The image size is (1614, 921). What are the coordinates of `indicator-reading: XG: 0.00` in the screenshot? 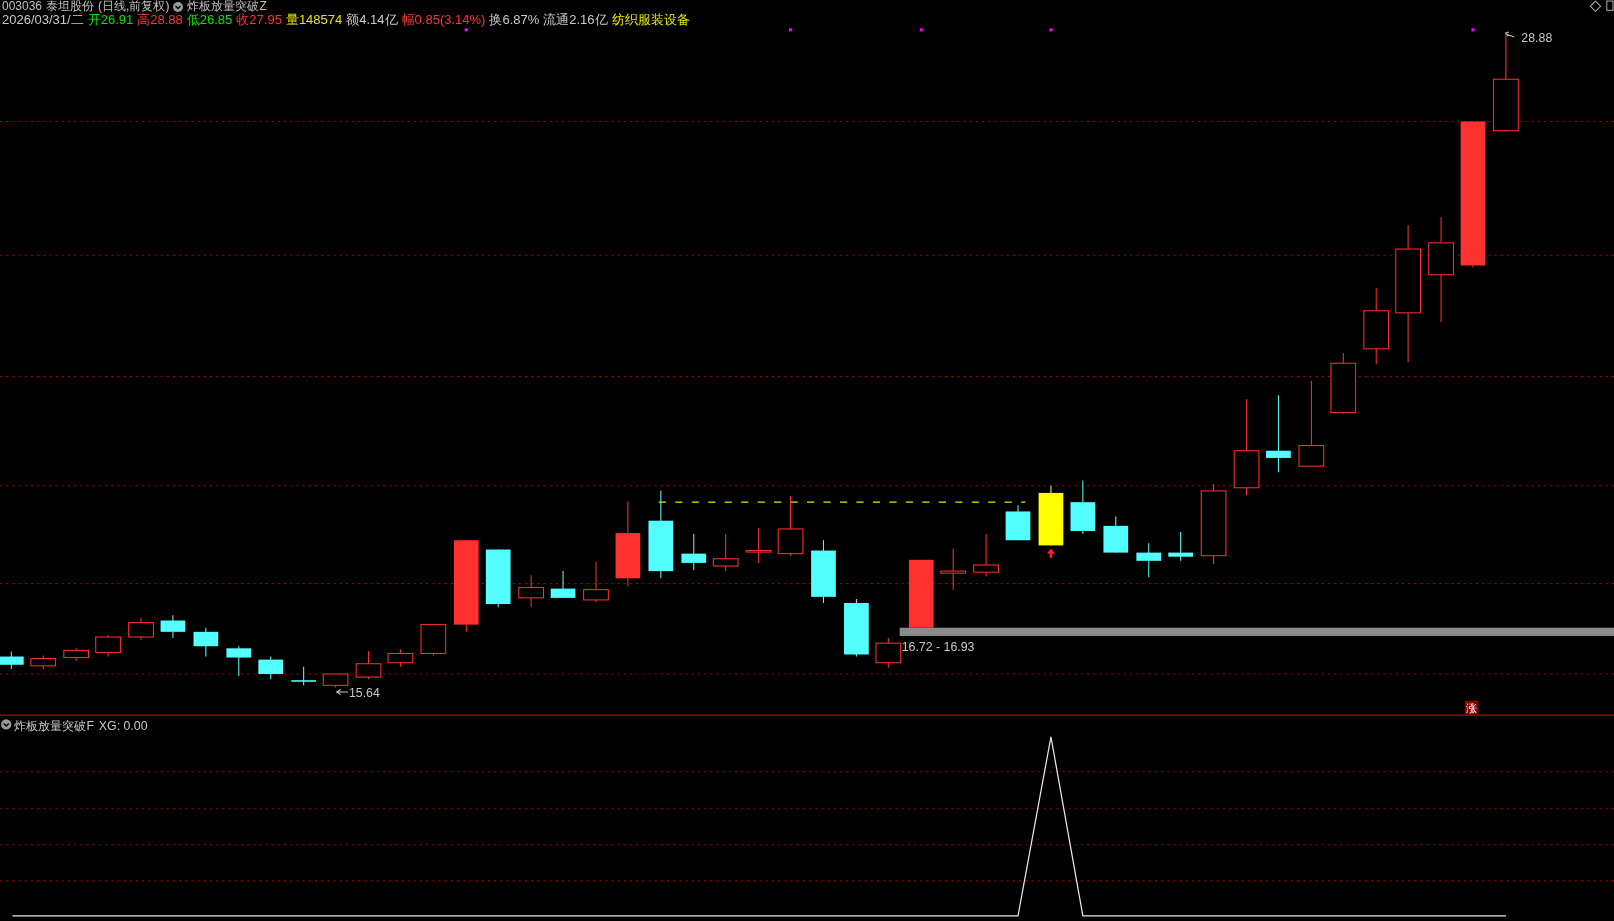 It's located at (123, 725).